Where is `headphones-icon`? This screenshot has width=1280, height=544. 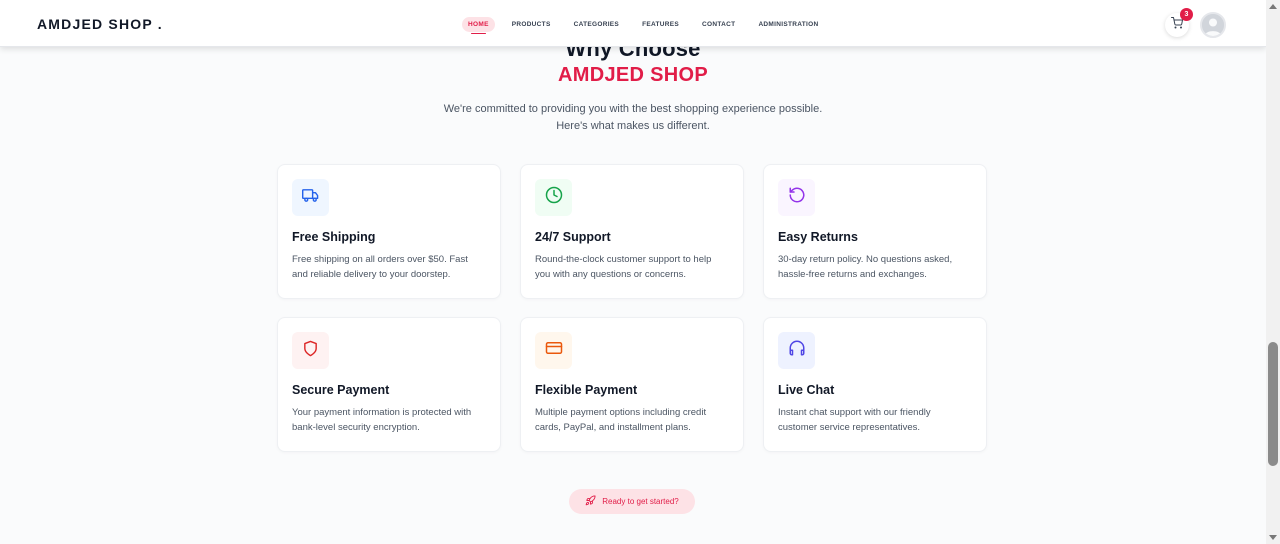
headphones-icon is located at coordinates (797, 350).